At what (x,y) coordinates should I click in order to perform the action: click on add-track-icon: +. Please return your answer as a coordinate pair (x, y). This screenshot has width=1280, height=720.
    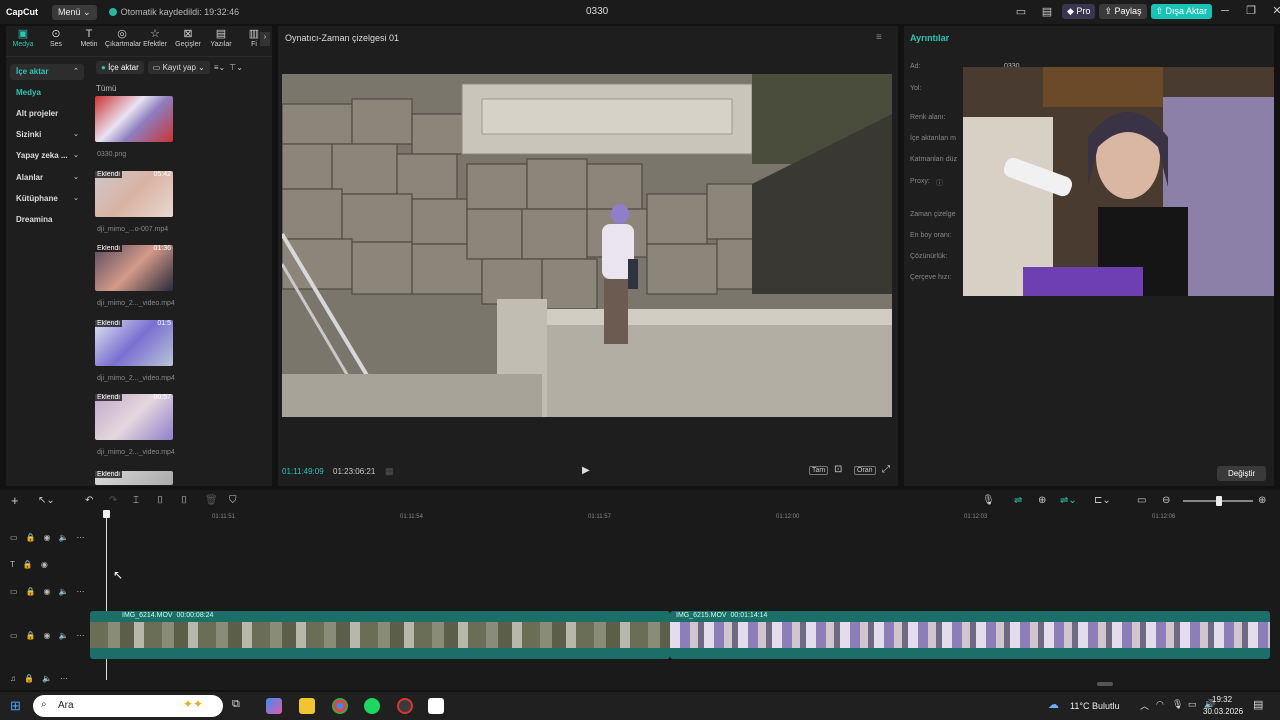
    Looking at the image, I should click on (15, 500).